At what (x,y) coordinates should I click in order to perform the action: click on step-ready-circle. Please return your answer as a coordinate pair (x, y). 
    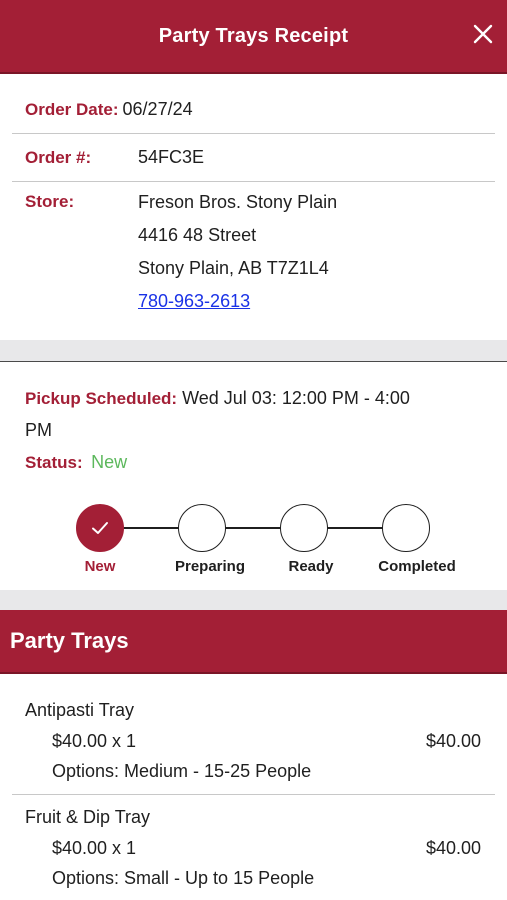
    Looking at the image, I should click on (304, 528).